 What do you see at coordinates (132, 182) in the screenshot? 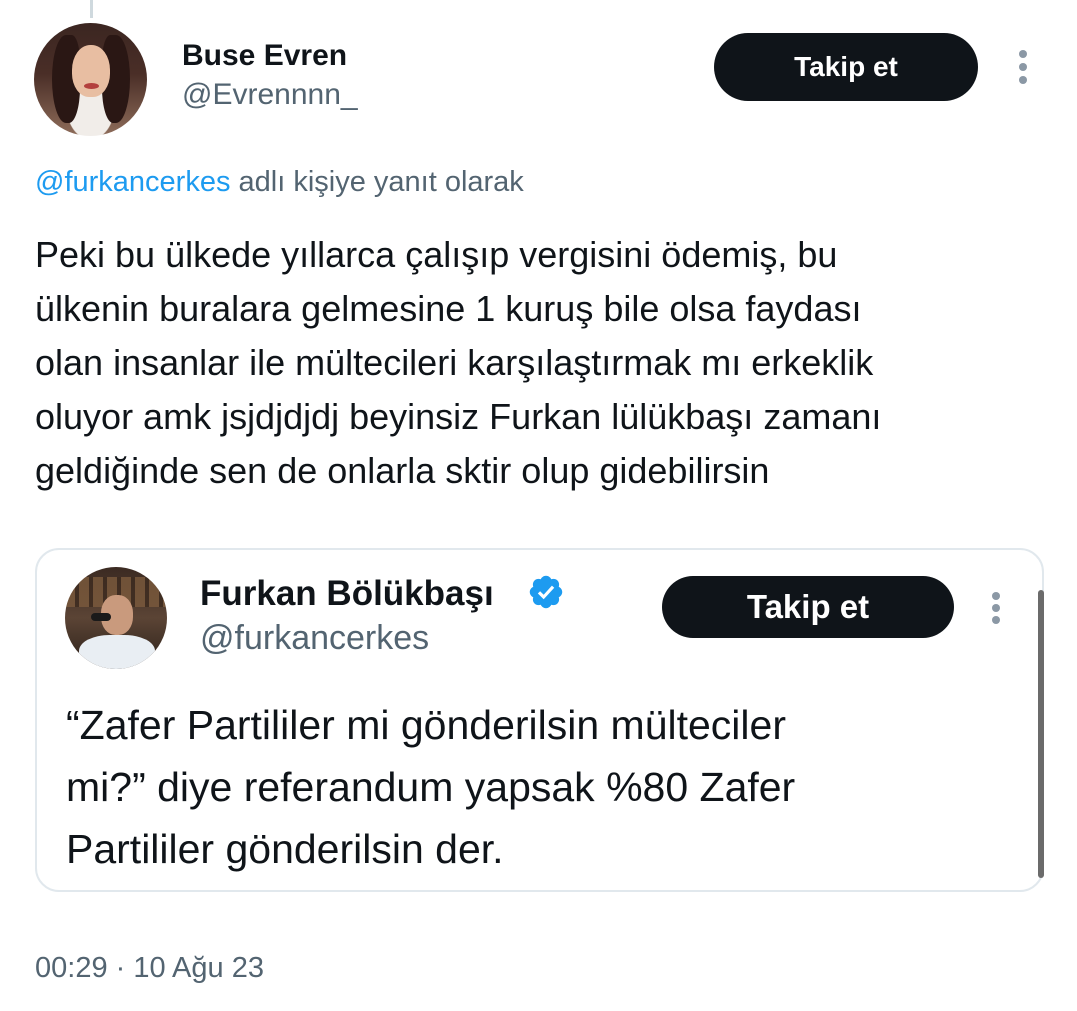
I see `reply-mention-link: @furkancerkes` at bounding box center [132, 182].